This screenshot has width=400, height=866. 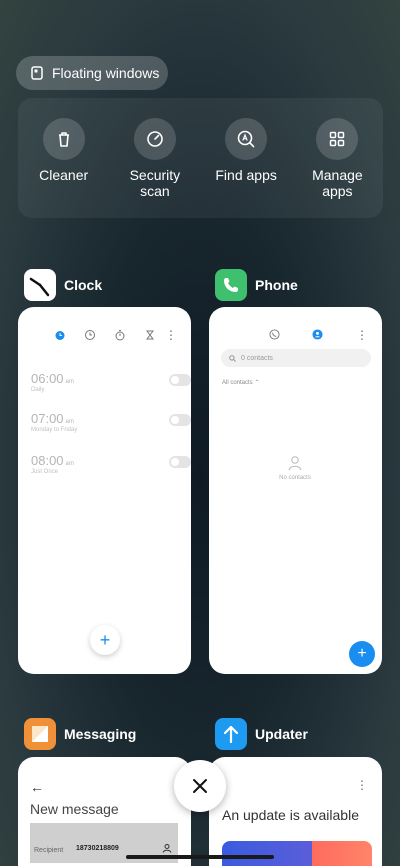 What do you see at coordinates (40, 734) in the screenshot?
I see `messaging-app-icon` at bounding box center [40, 734].